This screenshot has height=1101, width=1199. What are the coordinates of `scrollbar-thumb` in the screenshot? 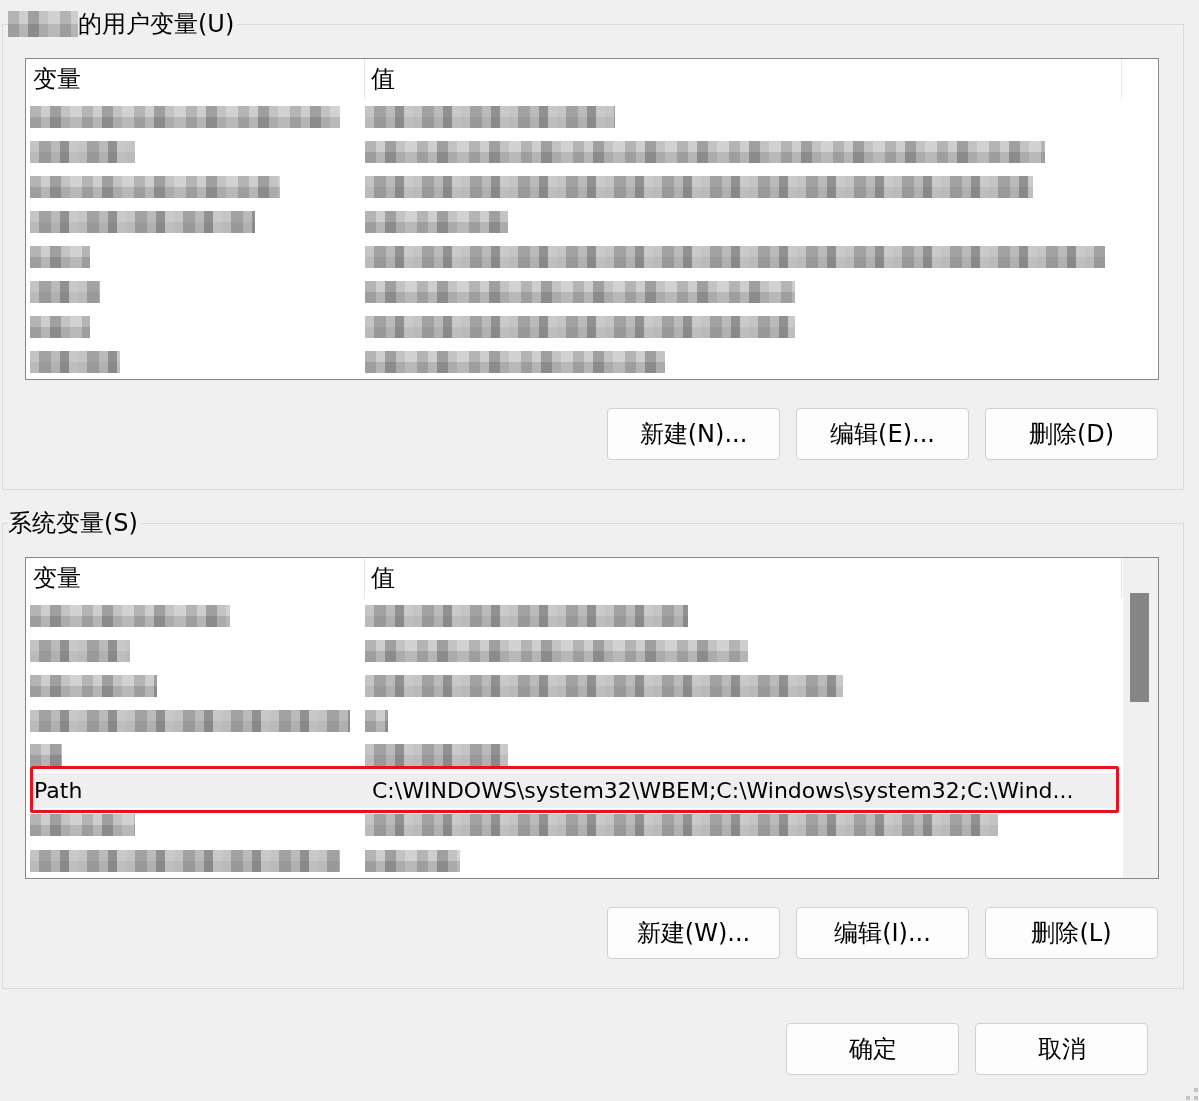 It's located at (1139, 647).